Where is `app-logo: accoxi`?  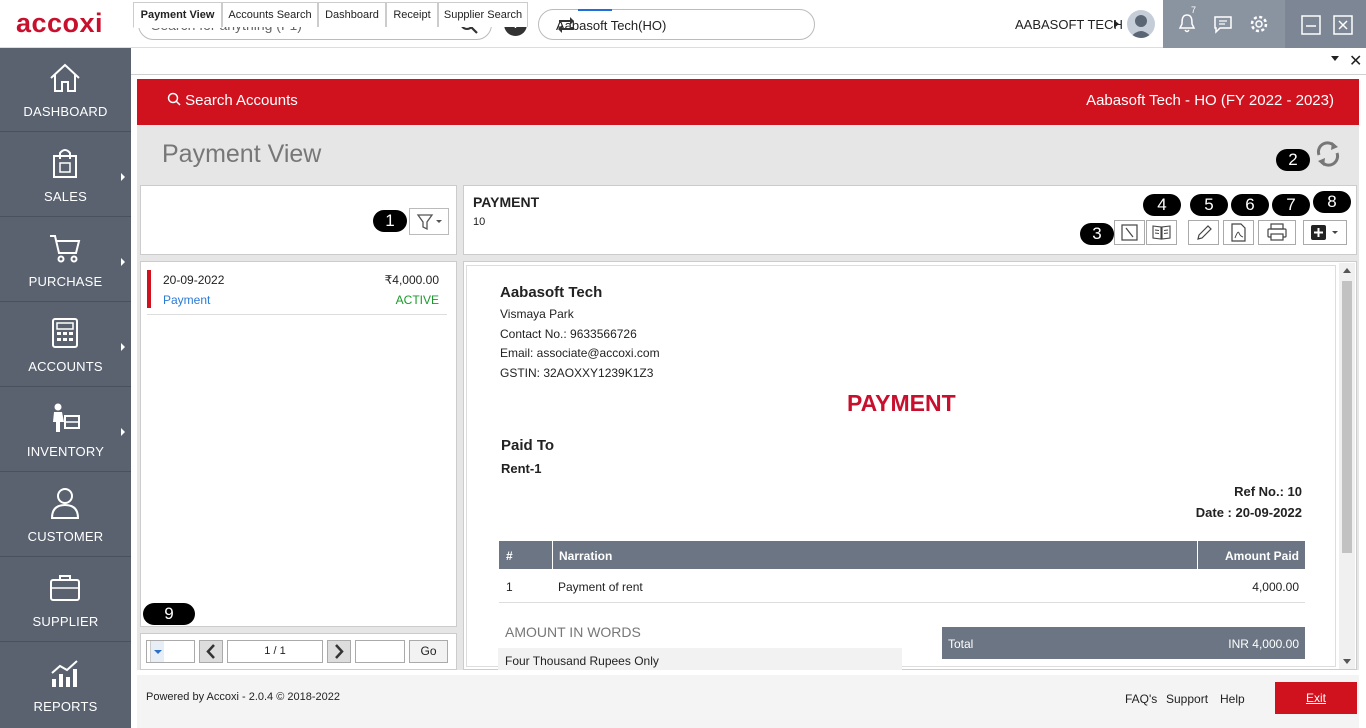
app-logo: accoxi is located at coordinates (59, 23).